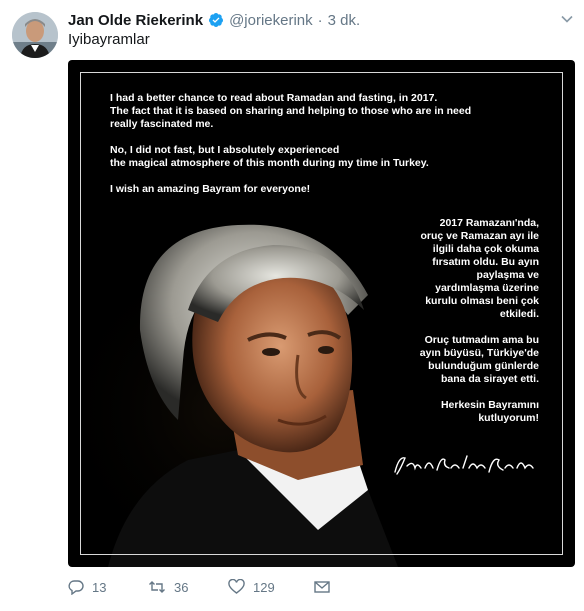  I want to click on like-button: 129, so click(271, 587).